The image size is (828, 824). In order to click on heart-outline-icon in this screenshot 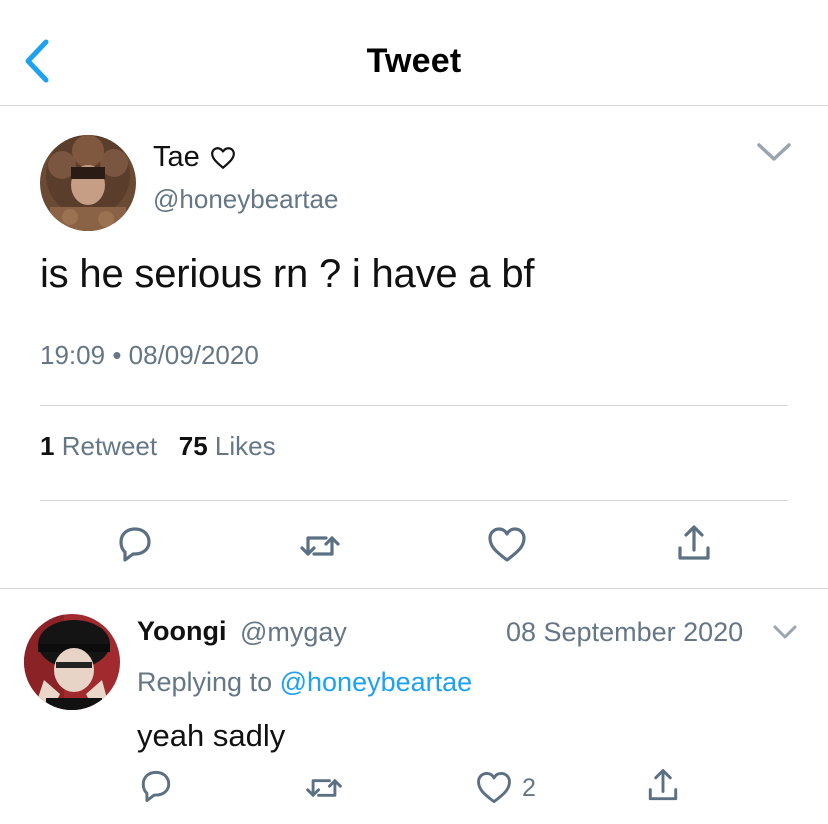, I will do `click(222, 157)`.